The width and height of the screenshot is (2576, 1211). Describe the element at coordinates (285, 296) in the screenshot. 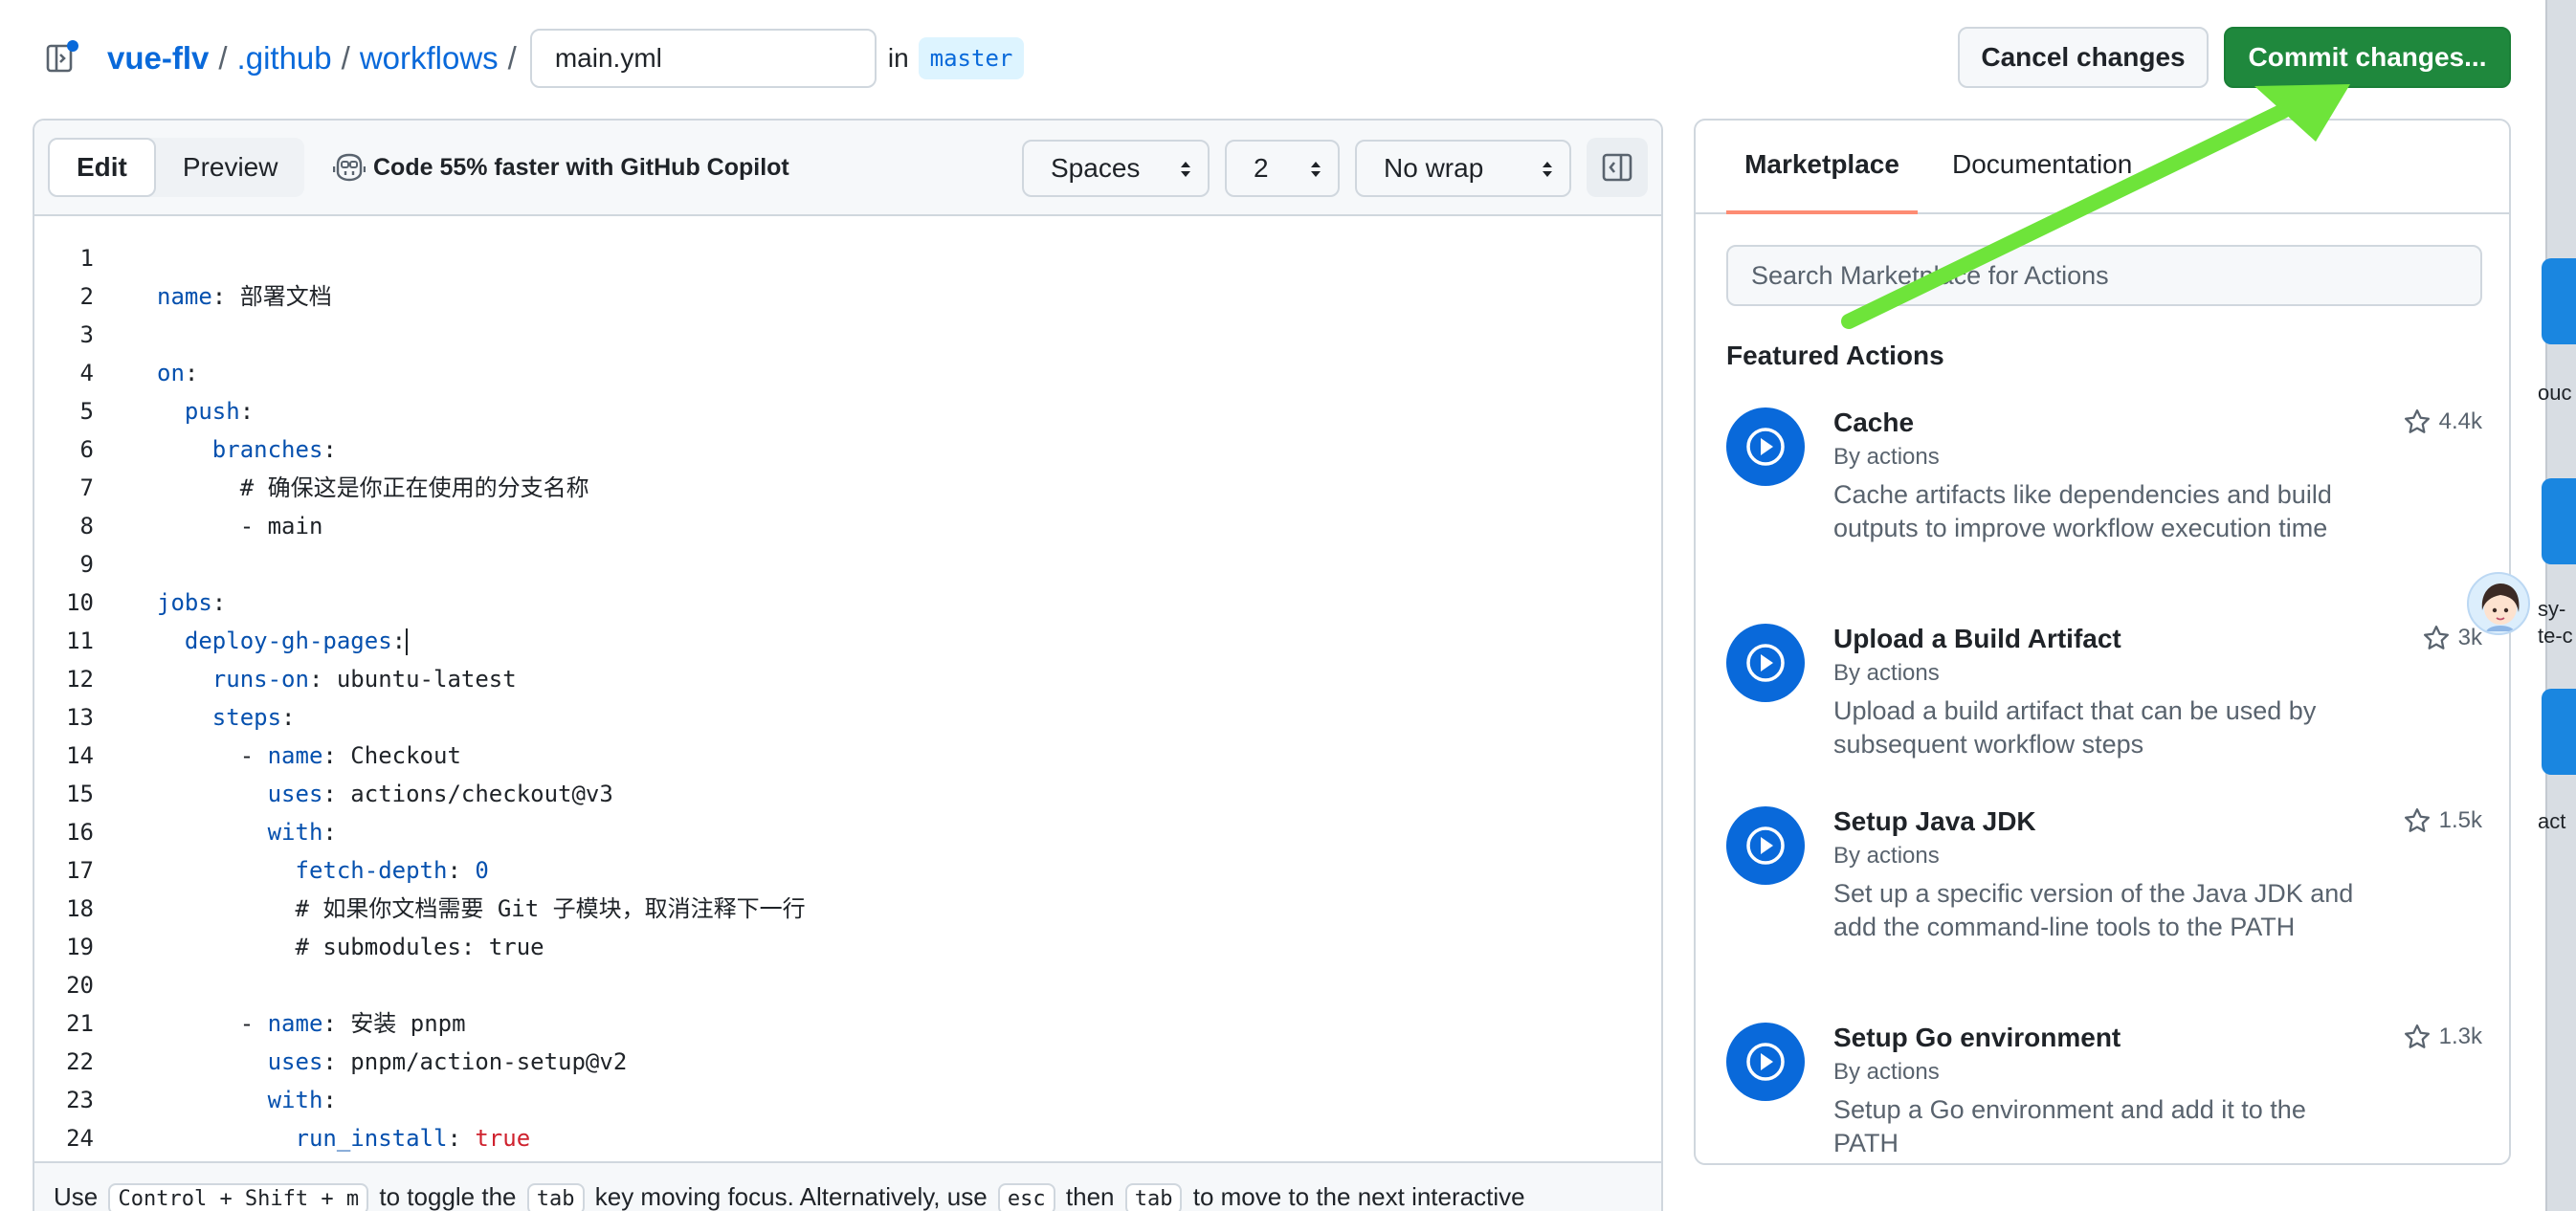

I see `yaml-value: 部署文档` at that location.